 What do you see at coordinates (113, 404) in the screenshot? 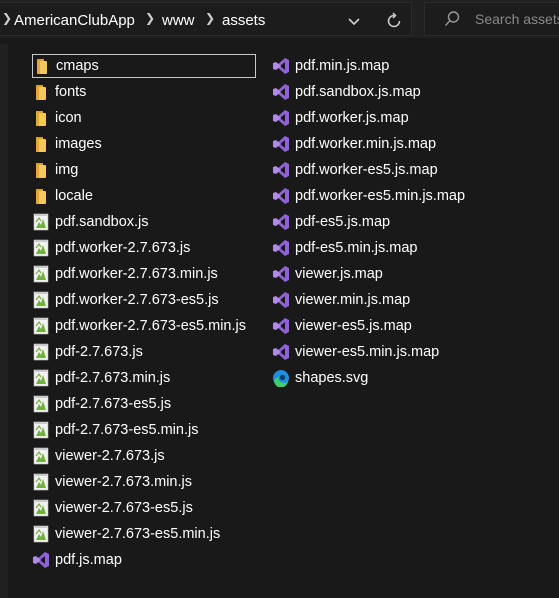
I see `file-item-label: pdf-2.7.673-es5.js` at bounding box center [113, 404].